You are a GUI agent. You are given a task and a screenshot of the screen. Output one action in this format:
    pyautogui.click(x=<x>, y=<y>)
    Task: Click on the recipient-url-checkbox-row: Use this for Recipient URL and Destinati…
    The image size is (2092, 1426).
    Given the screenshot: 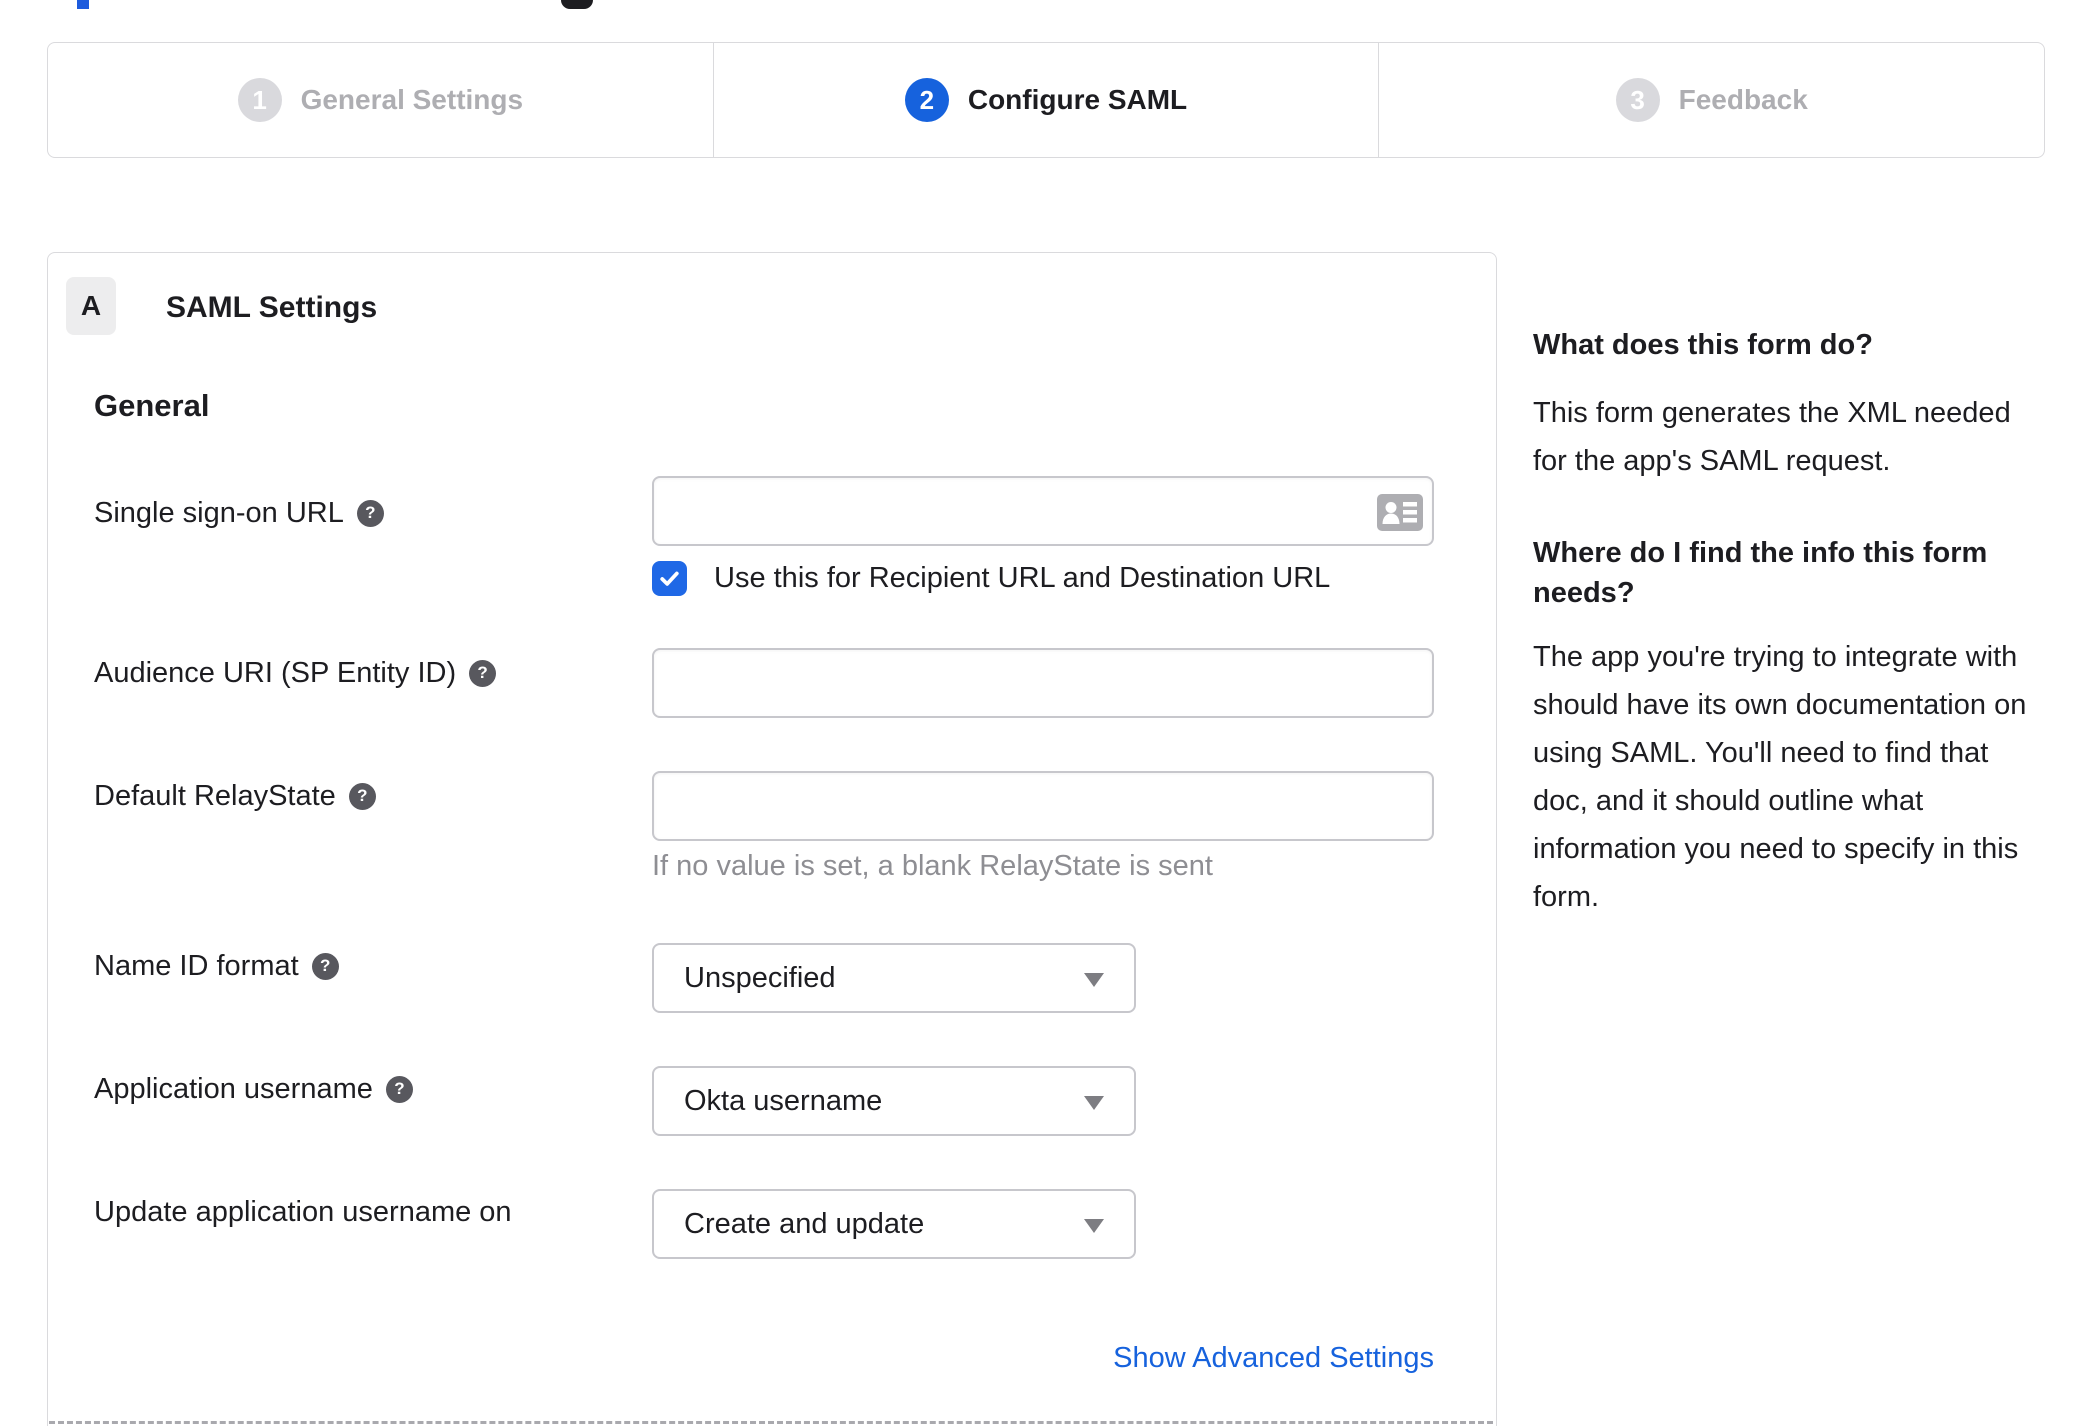 What is the action you would take?
    pyautogui.click(x=991, y=578)
    